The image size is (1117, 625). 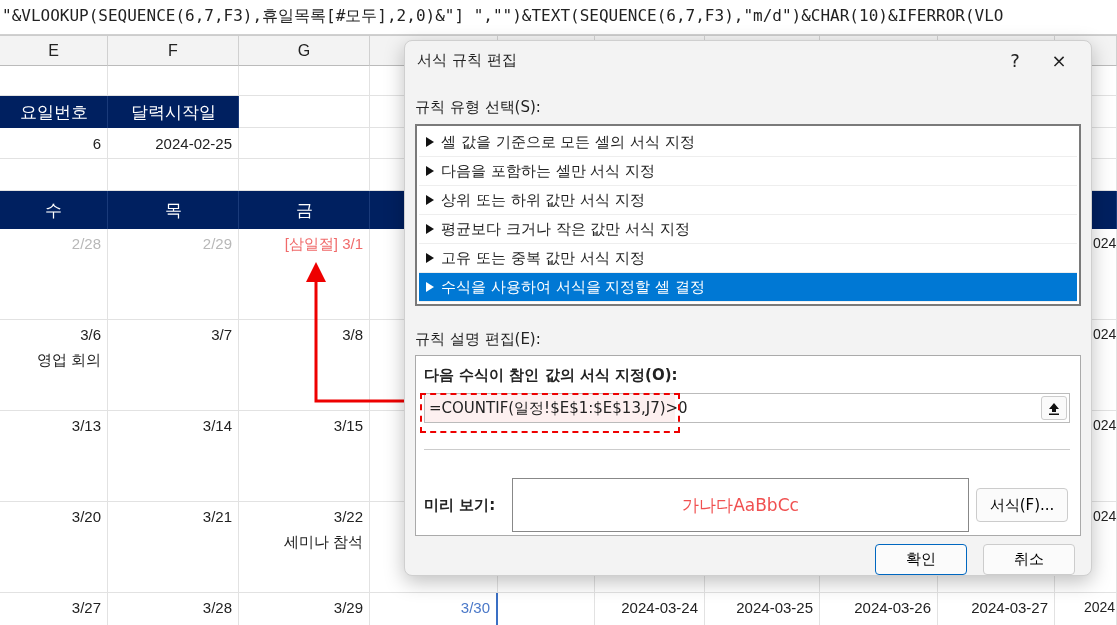 I want to click on weekday-header: 금, so click(x=304, y=210).